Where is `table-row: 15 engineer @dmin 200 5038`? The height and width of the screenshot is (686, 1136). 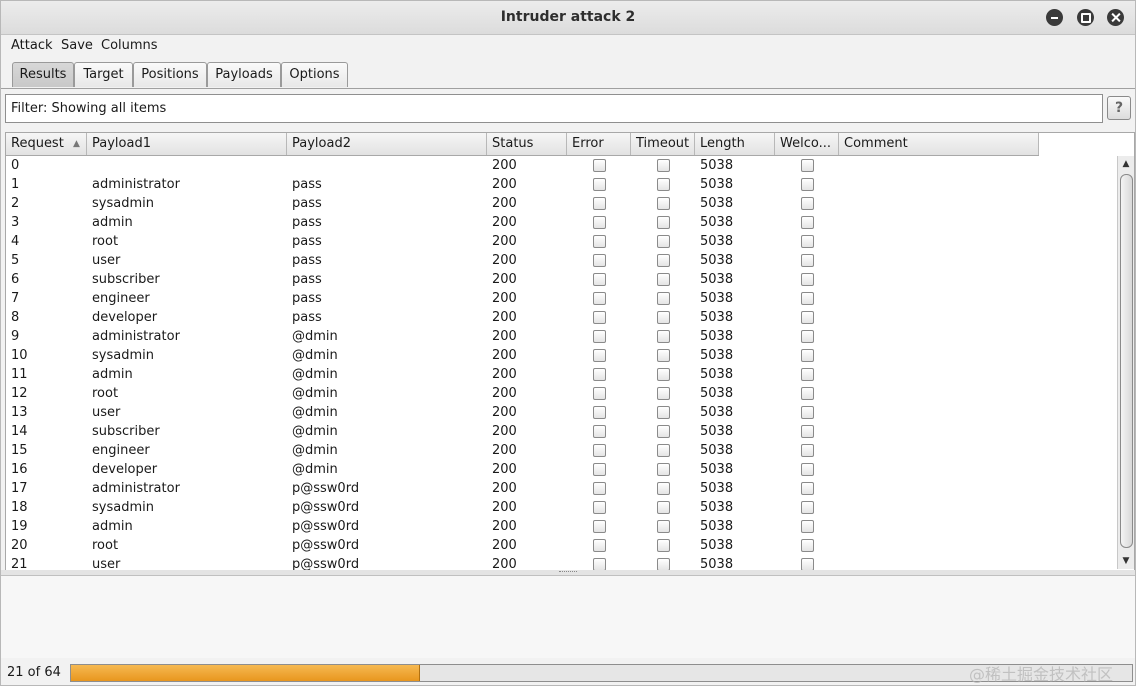
table-row: 15 engineer @dmin 200 5038 is located at coordinates (522, 450).